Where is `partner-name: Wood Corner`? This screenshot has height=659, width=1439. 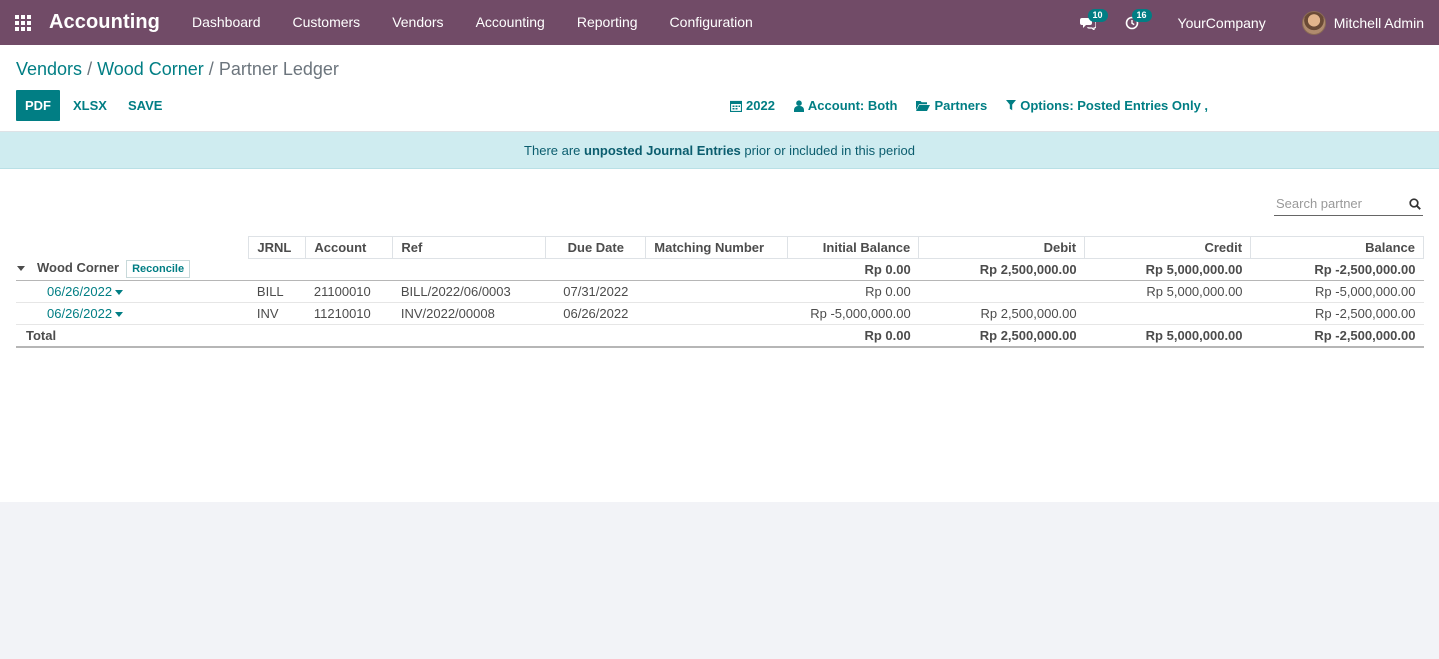
partner-name: Wood Corner is located at coordinates (78, 268).